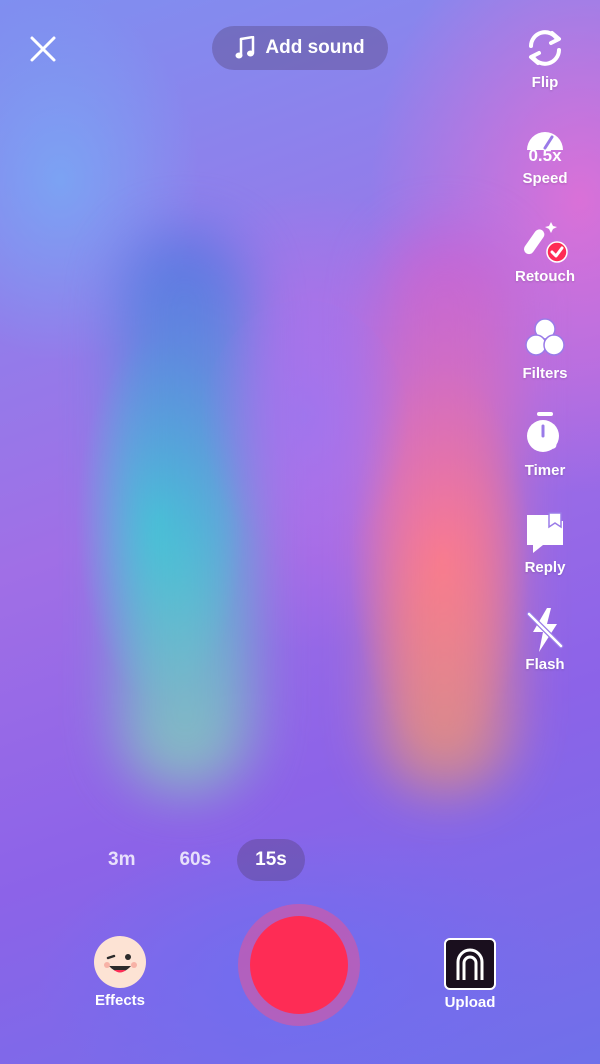 The width and height of the screenshot is (600, 1064). I want to click on flip-label: Flip, so click(545, 82).